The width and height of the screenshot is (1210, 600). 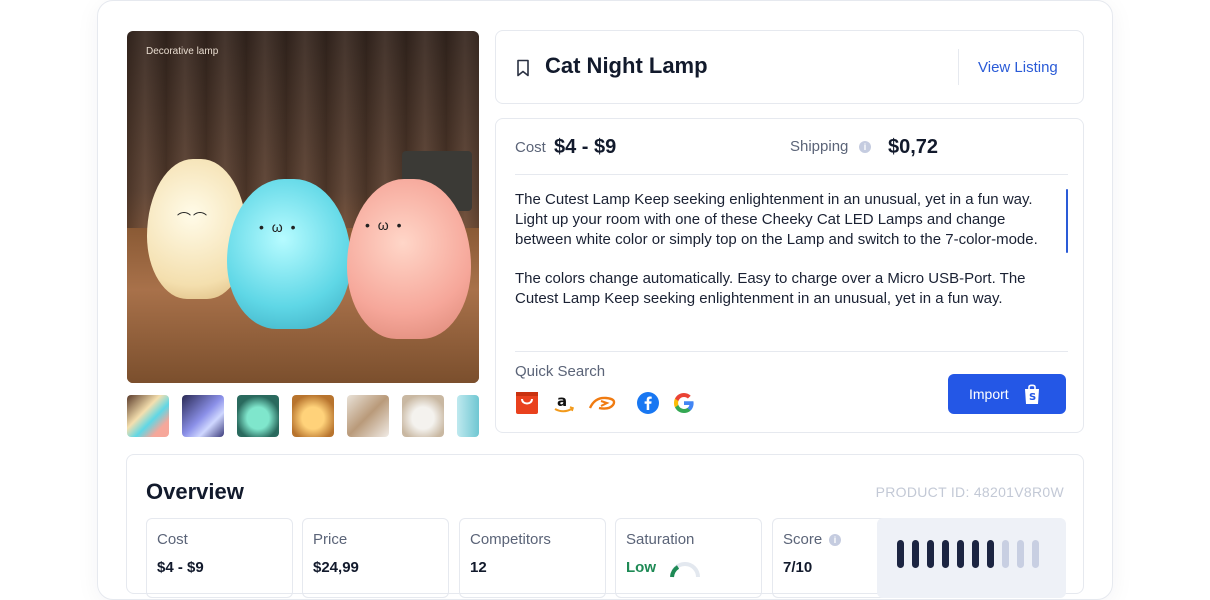 What do you see at coordinates (835, 540) in the screenshot?
I see `score-info-icon: i` at bounding box center [835, 540].